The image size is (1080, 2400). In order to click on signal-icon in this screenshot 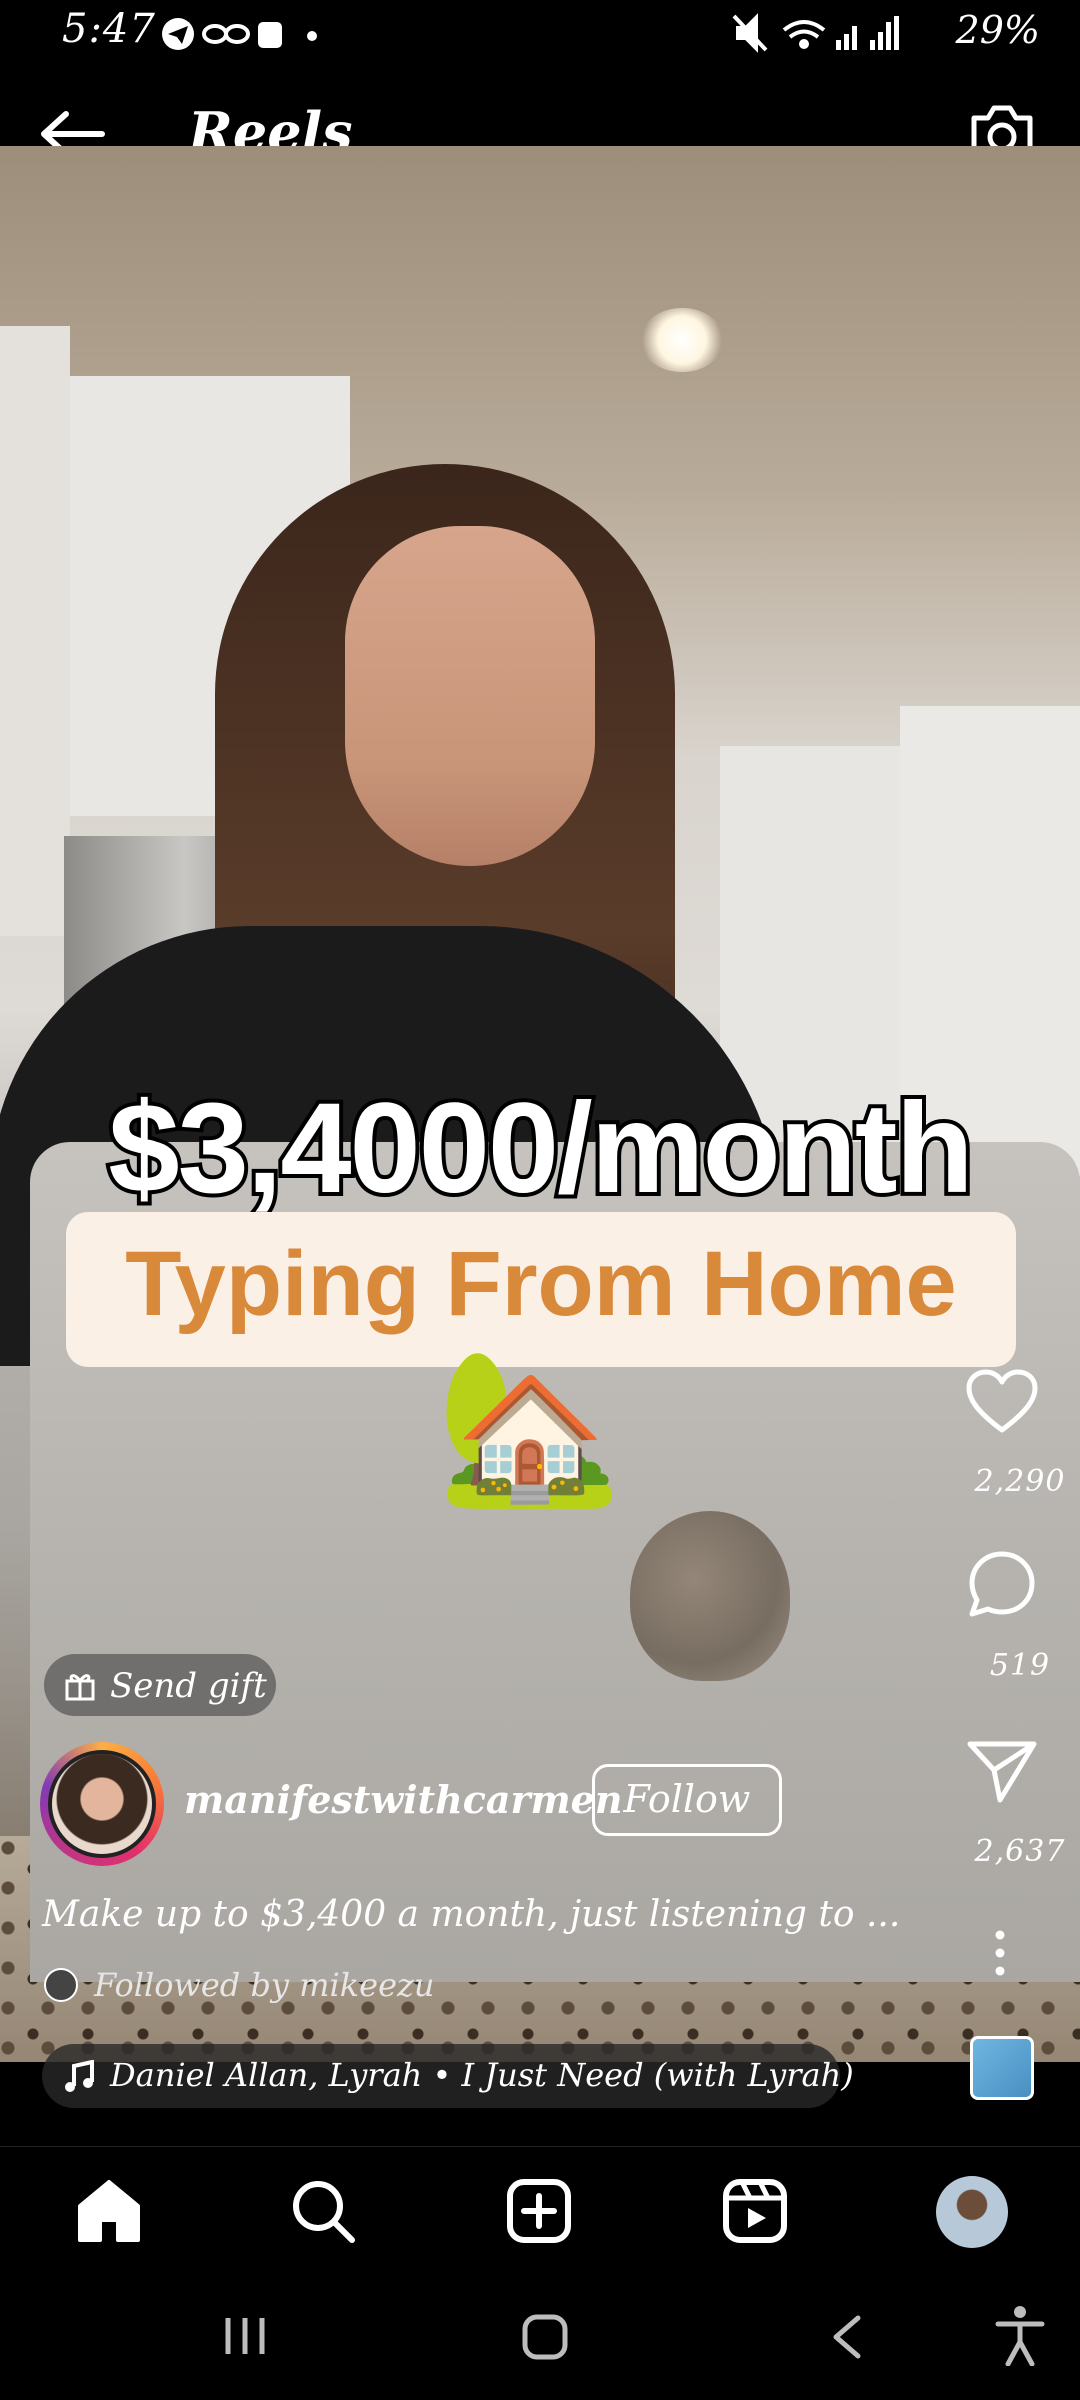, I will do `click(846, 38)`.